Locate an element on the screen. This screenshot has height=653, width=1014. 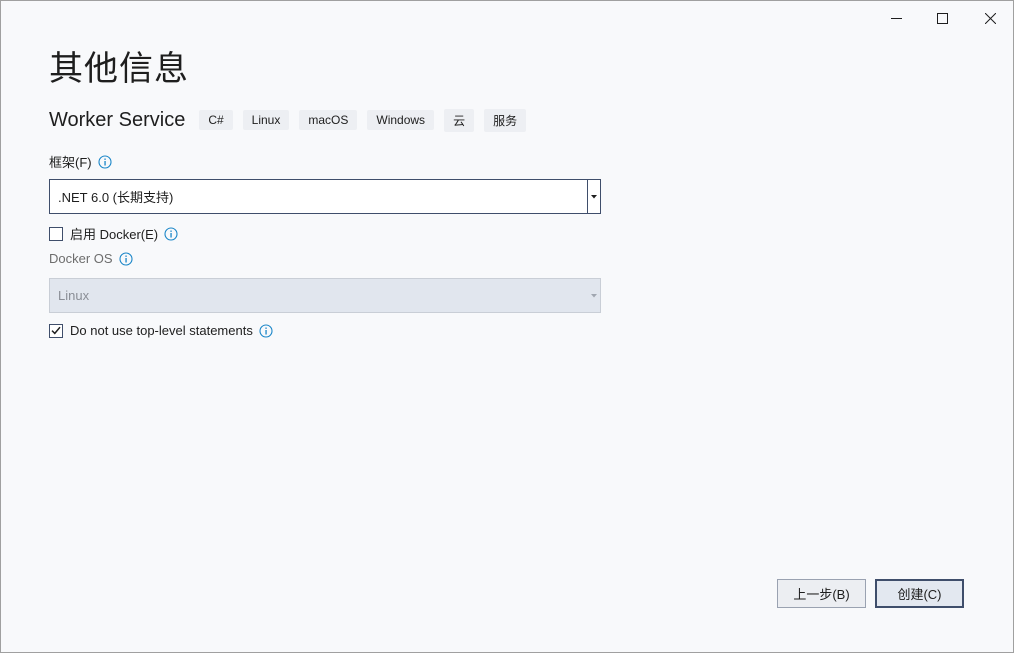
tag-macos: macOS is located at coordinates (328, 120).